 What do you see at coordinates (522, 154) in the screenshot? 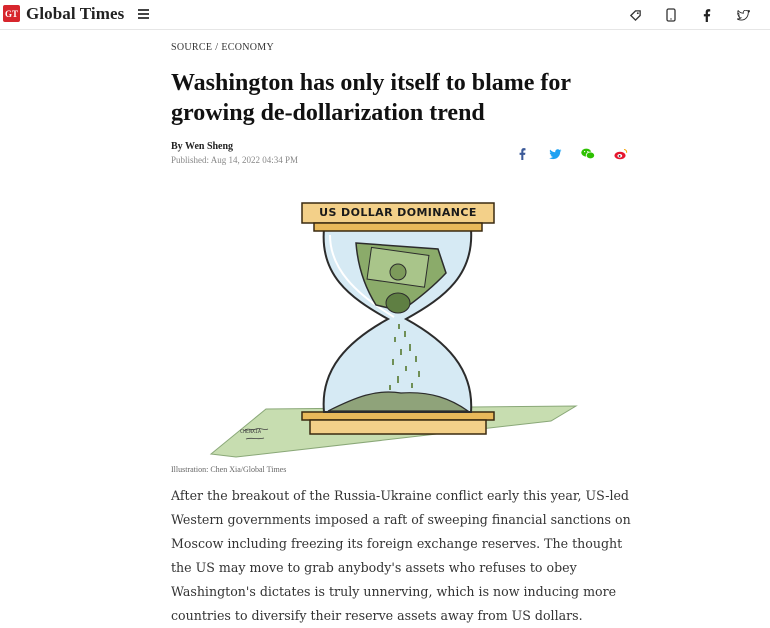
I see `share-facebook-icon` at bounding box center [522, 154].